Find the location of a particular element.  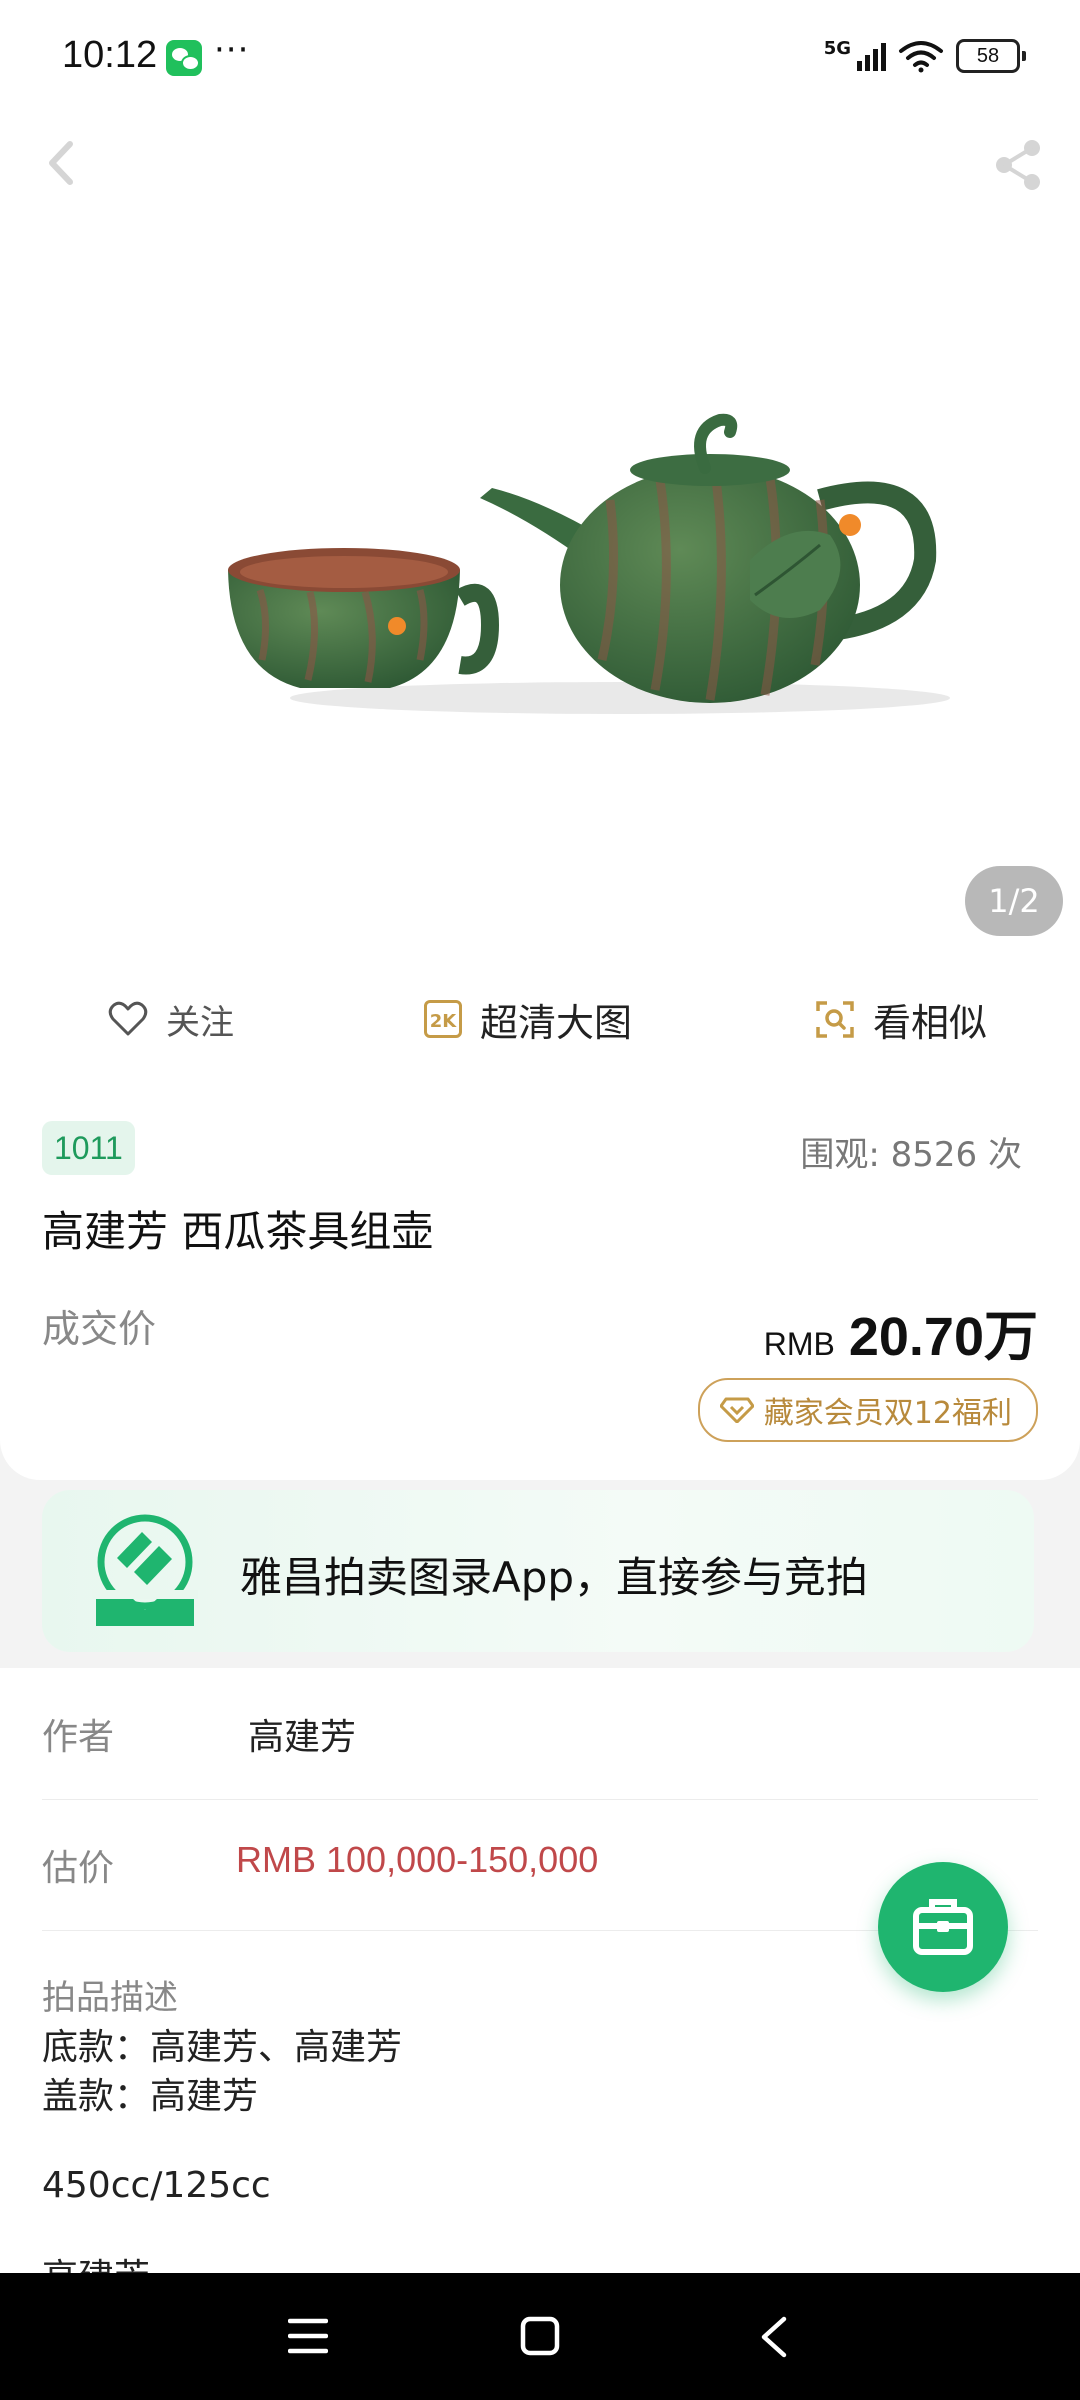

action-row: 关注 2K 超清大图 看相似 is located at coordinates (540, 1019).